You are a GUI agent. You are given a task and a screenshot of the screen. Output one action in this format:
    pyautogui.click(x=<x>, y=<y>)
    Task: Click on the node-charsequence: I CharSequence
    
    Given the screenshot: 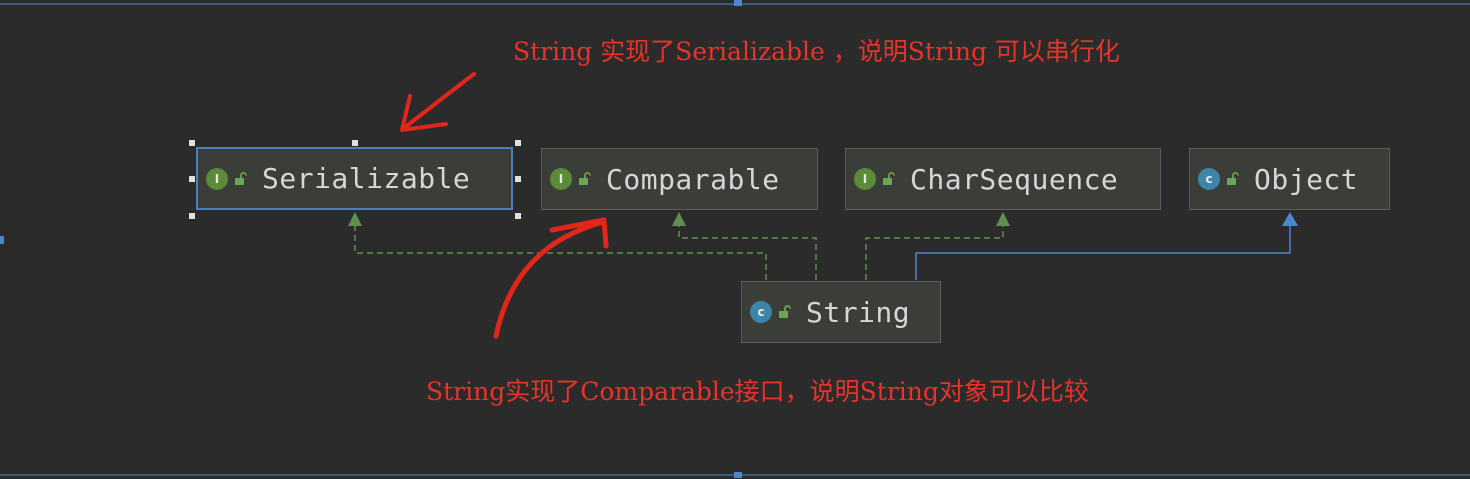 What is the action you would take?
    pyautogui.click(x=1003, y=179)
    